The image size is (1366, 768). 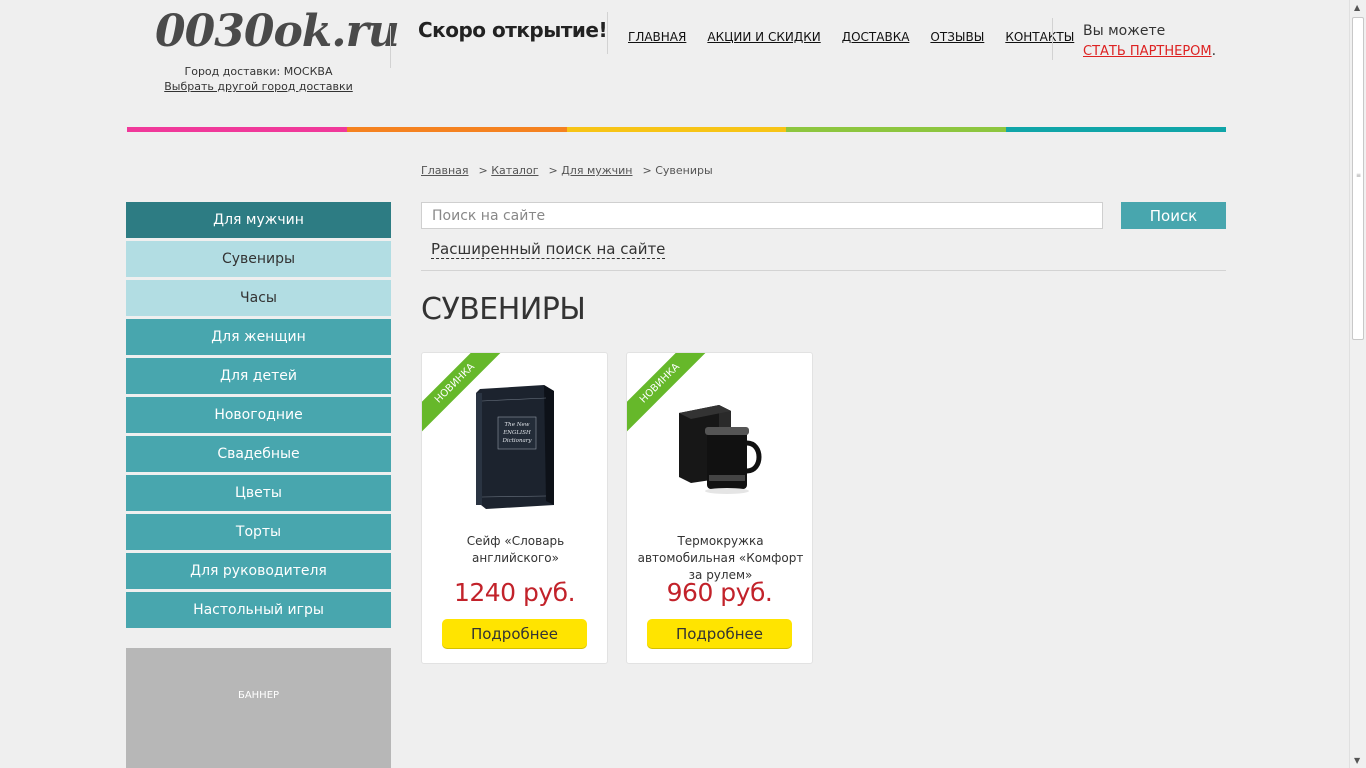 I want to click on scroll-thumb: ≡, so click(x=1358, y=178).